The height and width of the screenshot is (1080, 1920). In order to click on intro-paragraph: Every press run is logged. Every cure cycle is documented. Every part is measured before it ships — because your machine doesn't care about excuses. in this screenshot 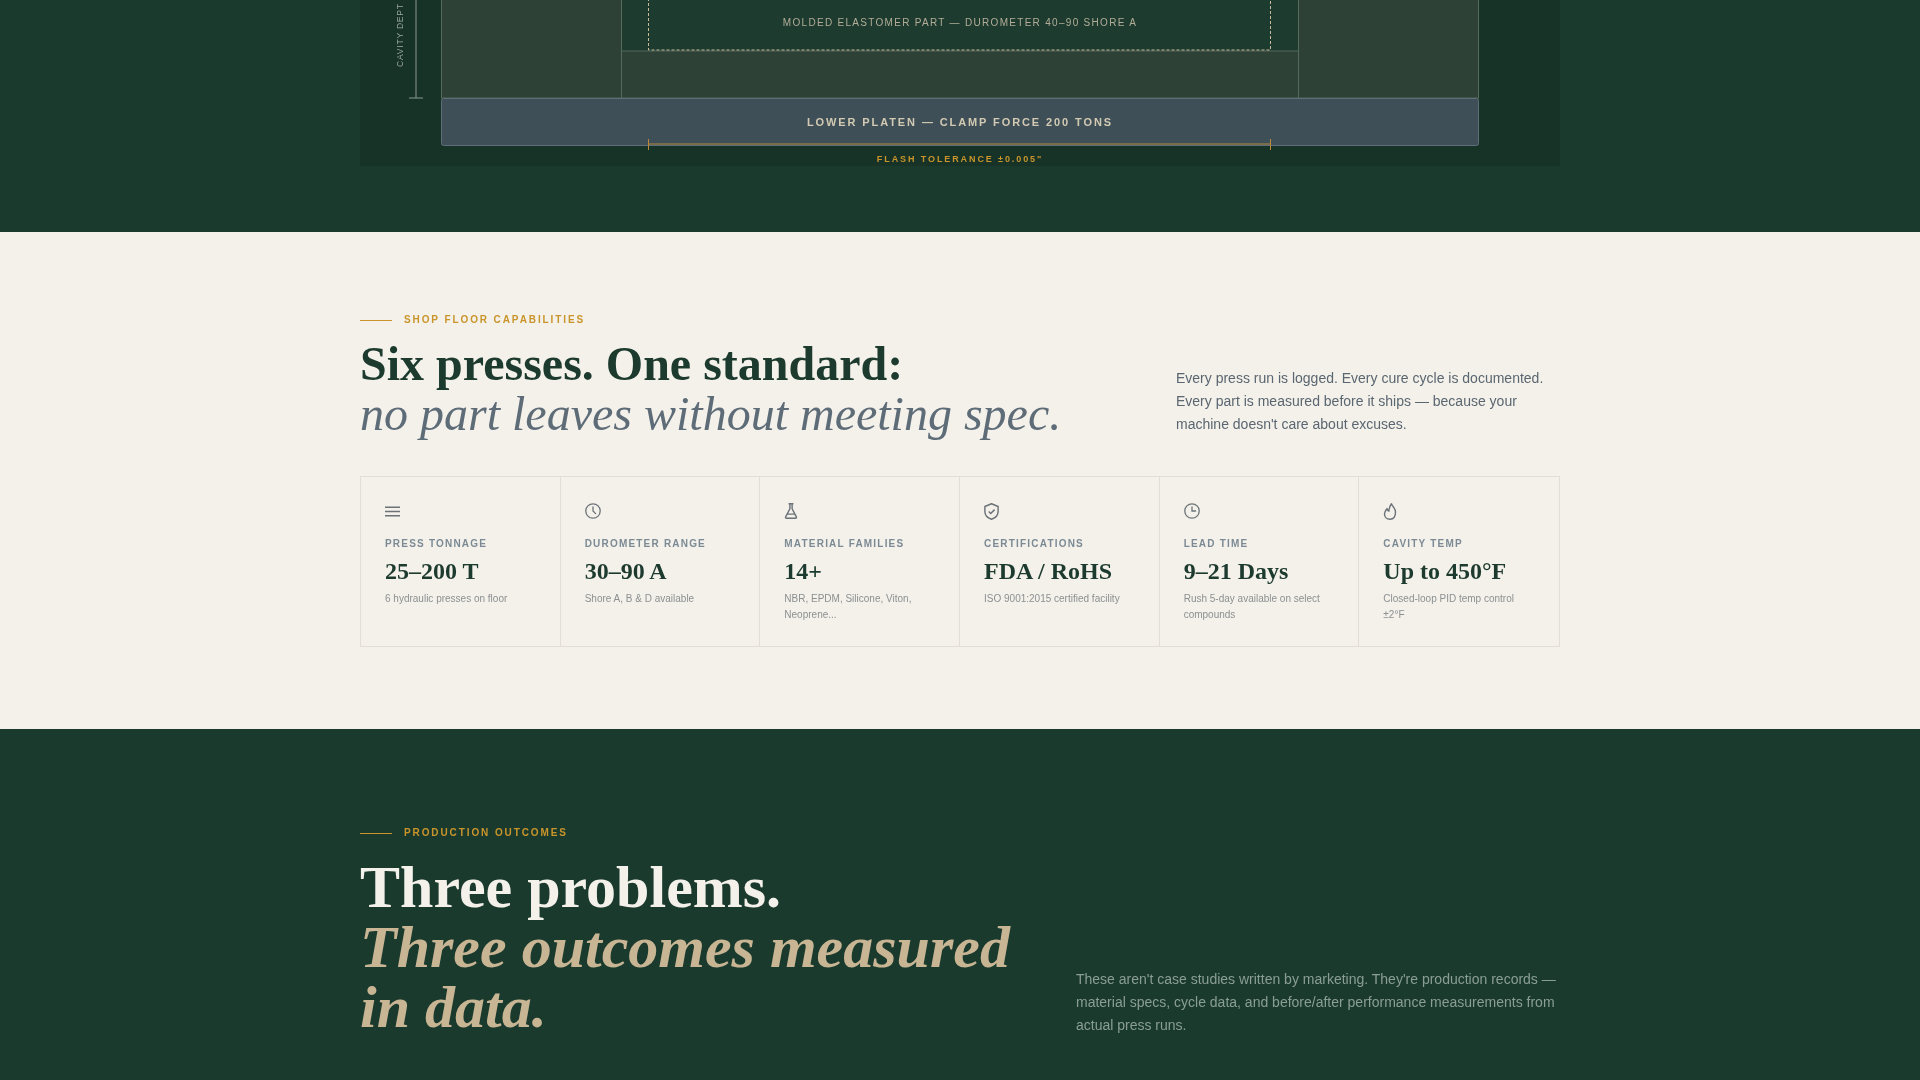, I will do `click(1360, 401)`.